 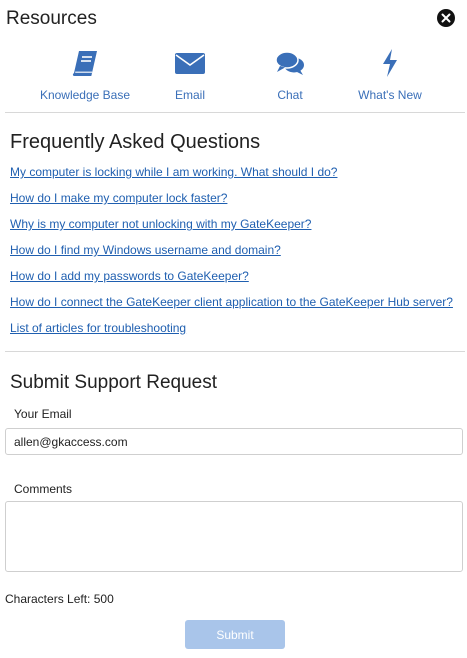 What do you see at coordinates (43, 489) in the screenshot?
I see `comments-field-label: Comments` at bounding box center [43, 489].